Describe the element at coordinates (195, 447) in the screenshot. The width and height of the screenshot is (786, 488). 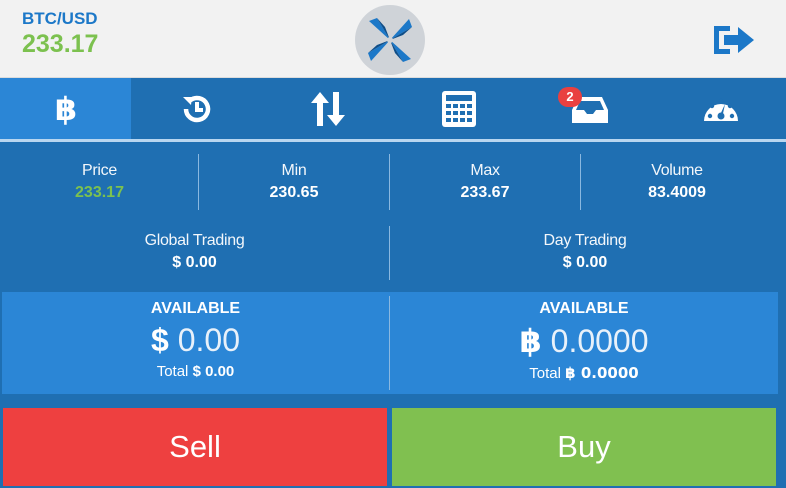
I see `sell-button: Sell` at that location.